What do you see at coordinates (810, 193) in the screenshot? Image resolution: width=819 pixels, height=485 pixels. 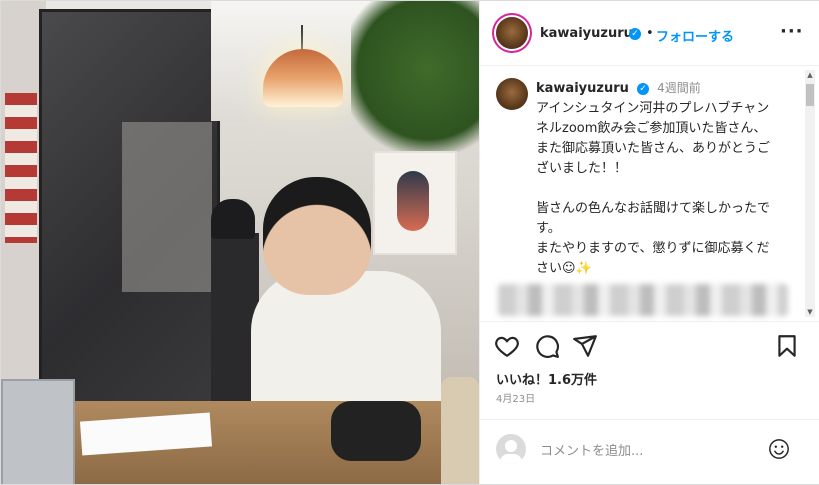 I see `caption-scrollbar: ▲ ▼` at bounding box center [810, 193].